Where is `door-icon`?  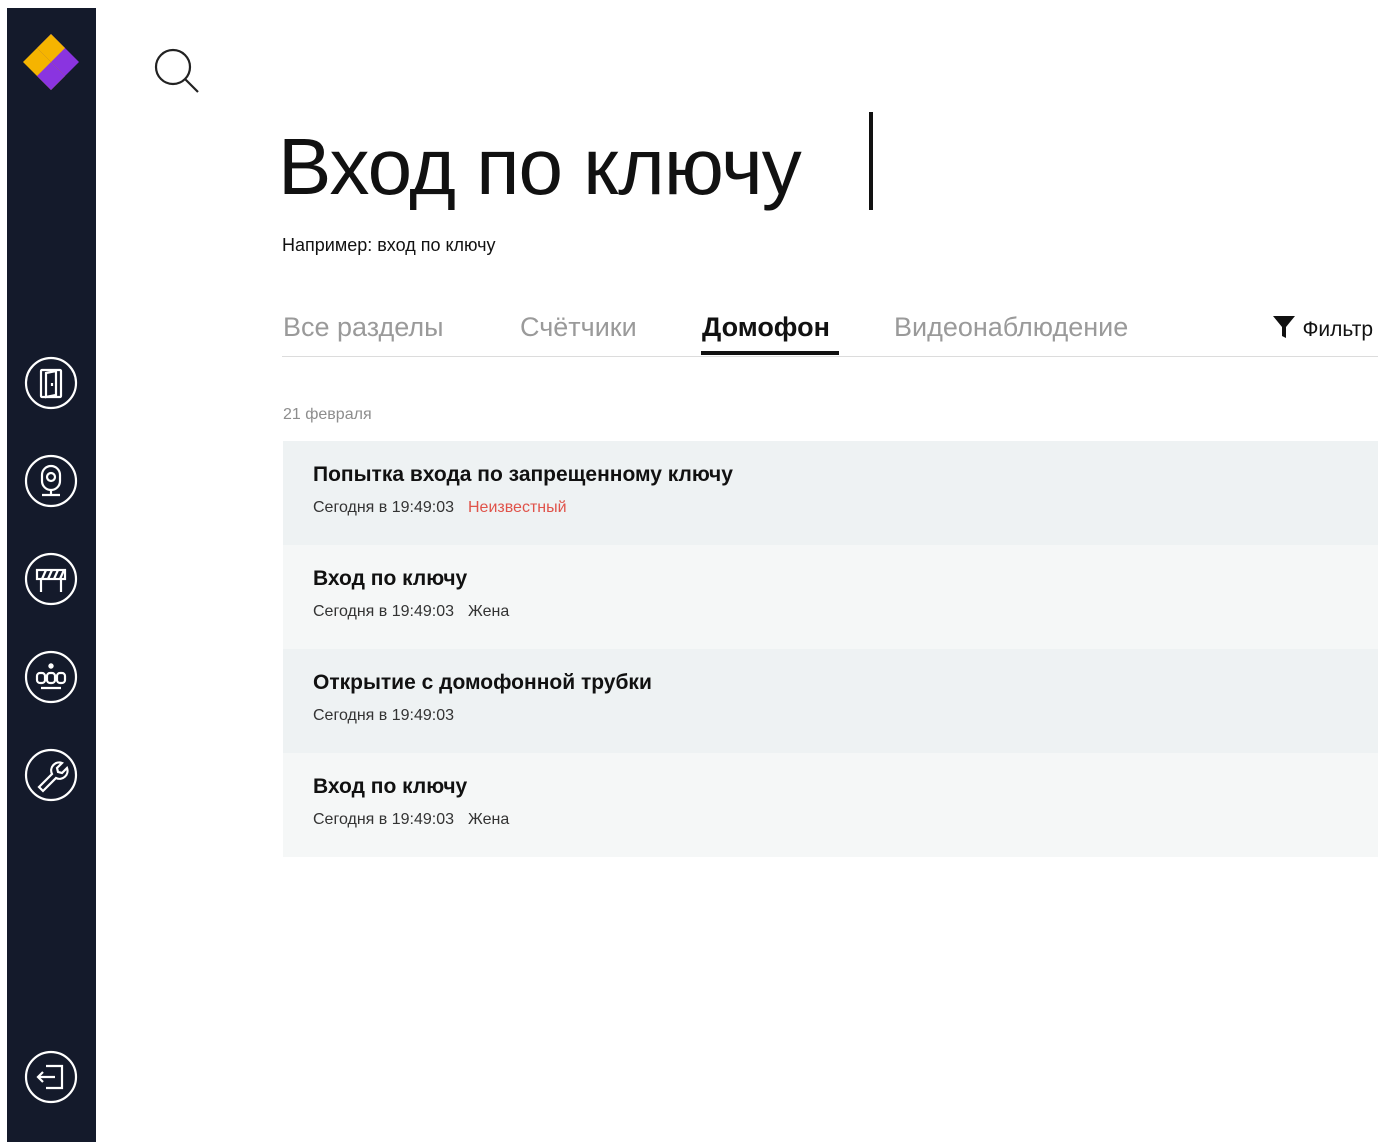
door-icon is located at coordinates (51, 383).